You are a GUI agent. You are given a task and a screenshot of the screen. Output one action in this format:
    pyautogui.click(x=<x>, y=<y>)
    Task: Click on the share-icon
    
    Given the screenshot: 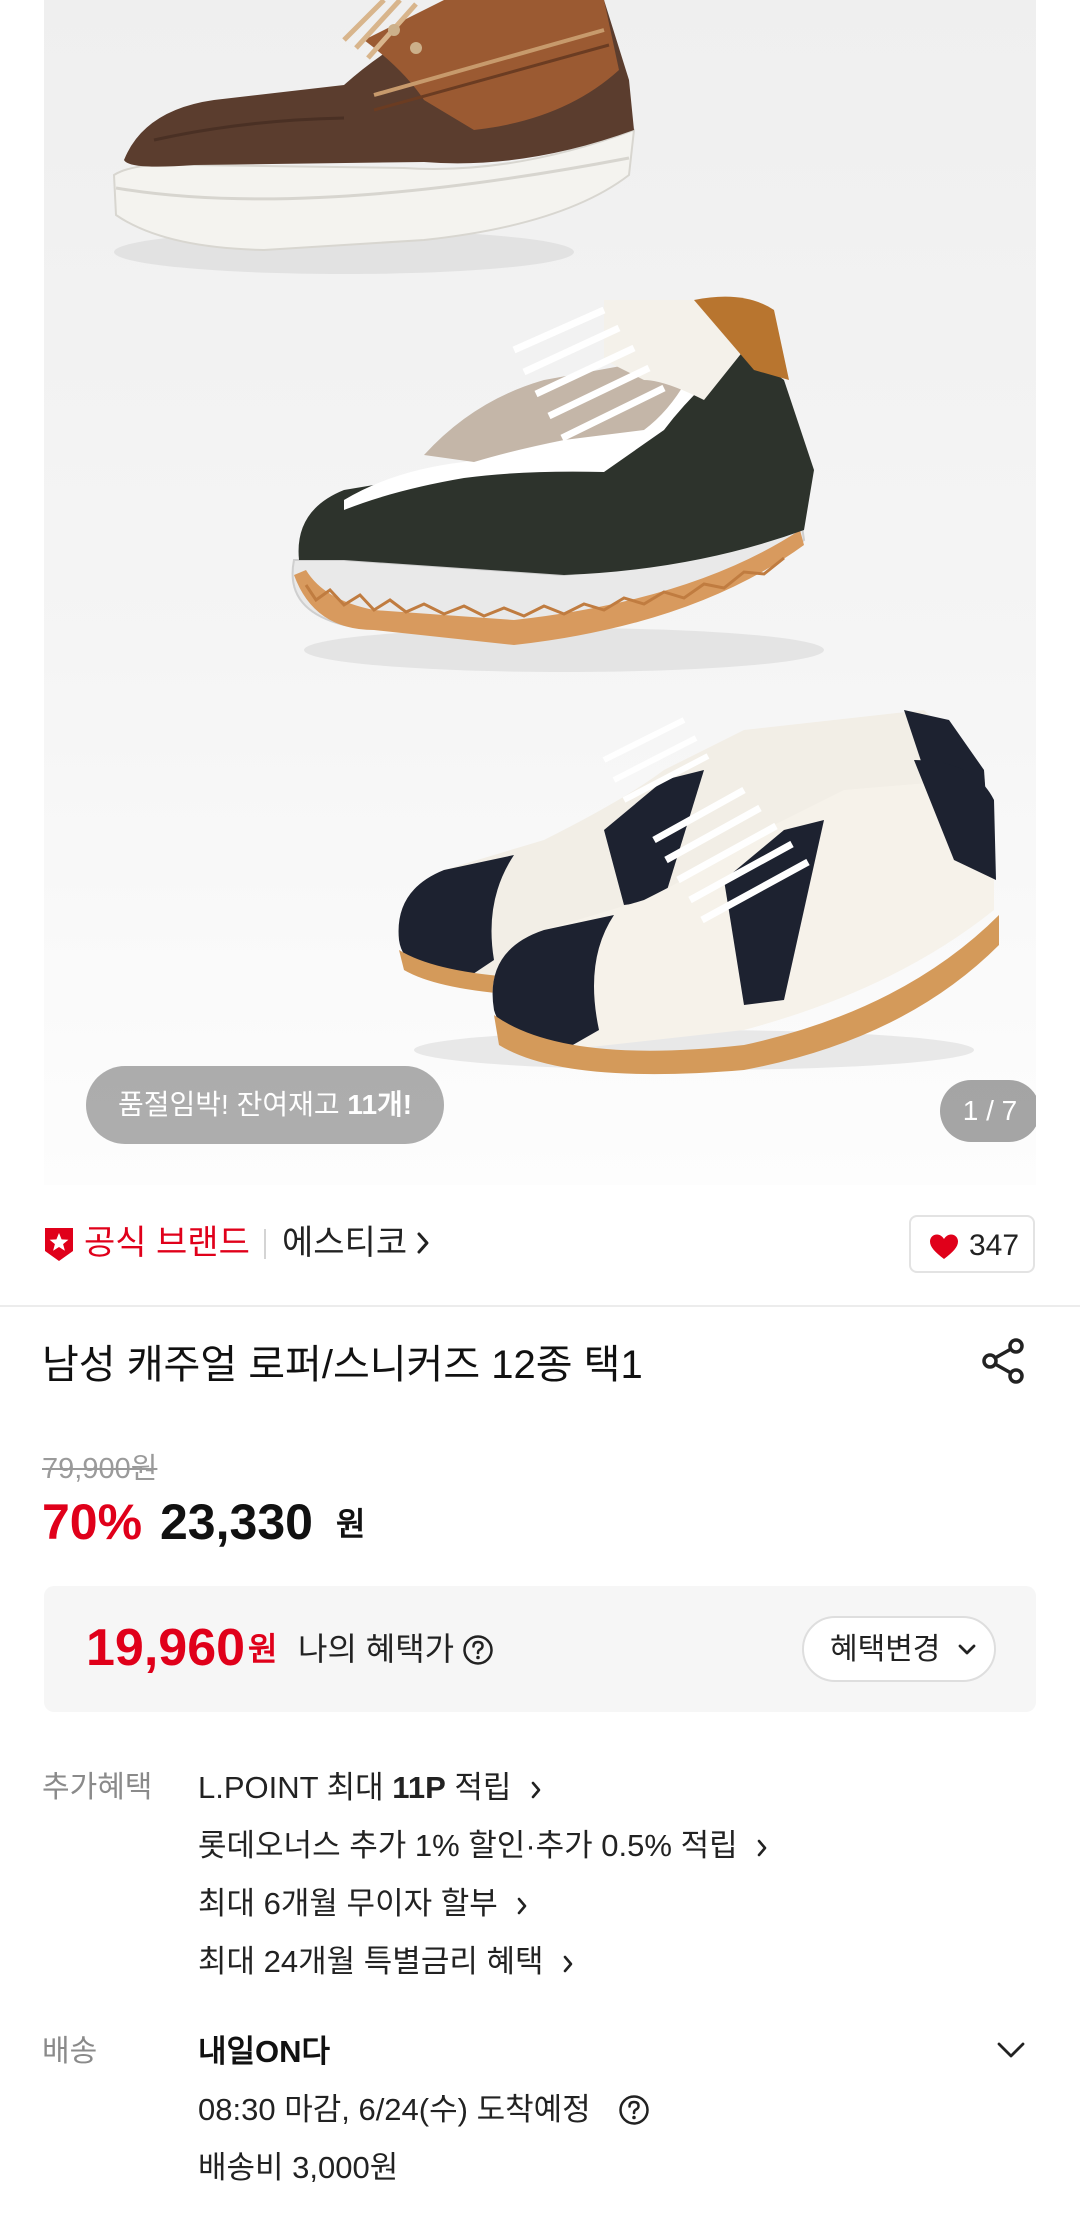 What is the action you would take?
    pyautogui.click(x=1003, y=1361)
    